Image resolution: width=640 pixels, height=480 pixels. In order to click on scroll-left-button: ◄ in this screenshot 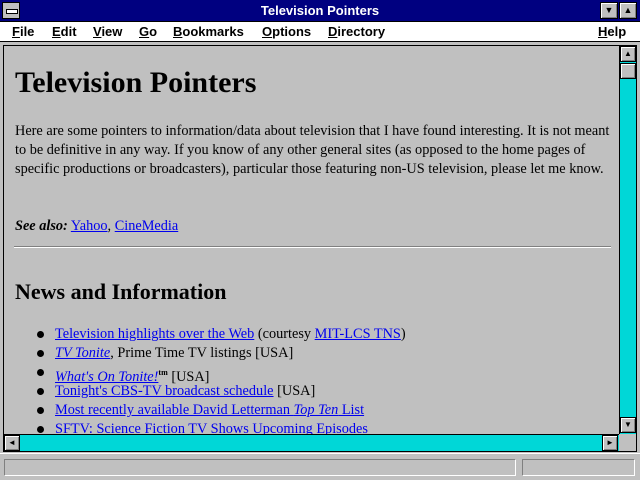, I will do `click(12, 443)`.